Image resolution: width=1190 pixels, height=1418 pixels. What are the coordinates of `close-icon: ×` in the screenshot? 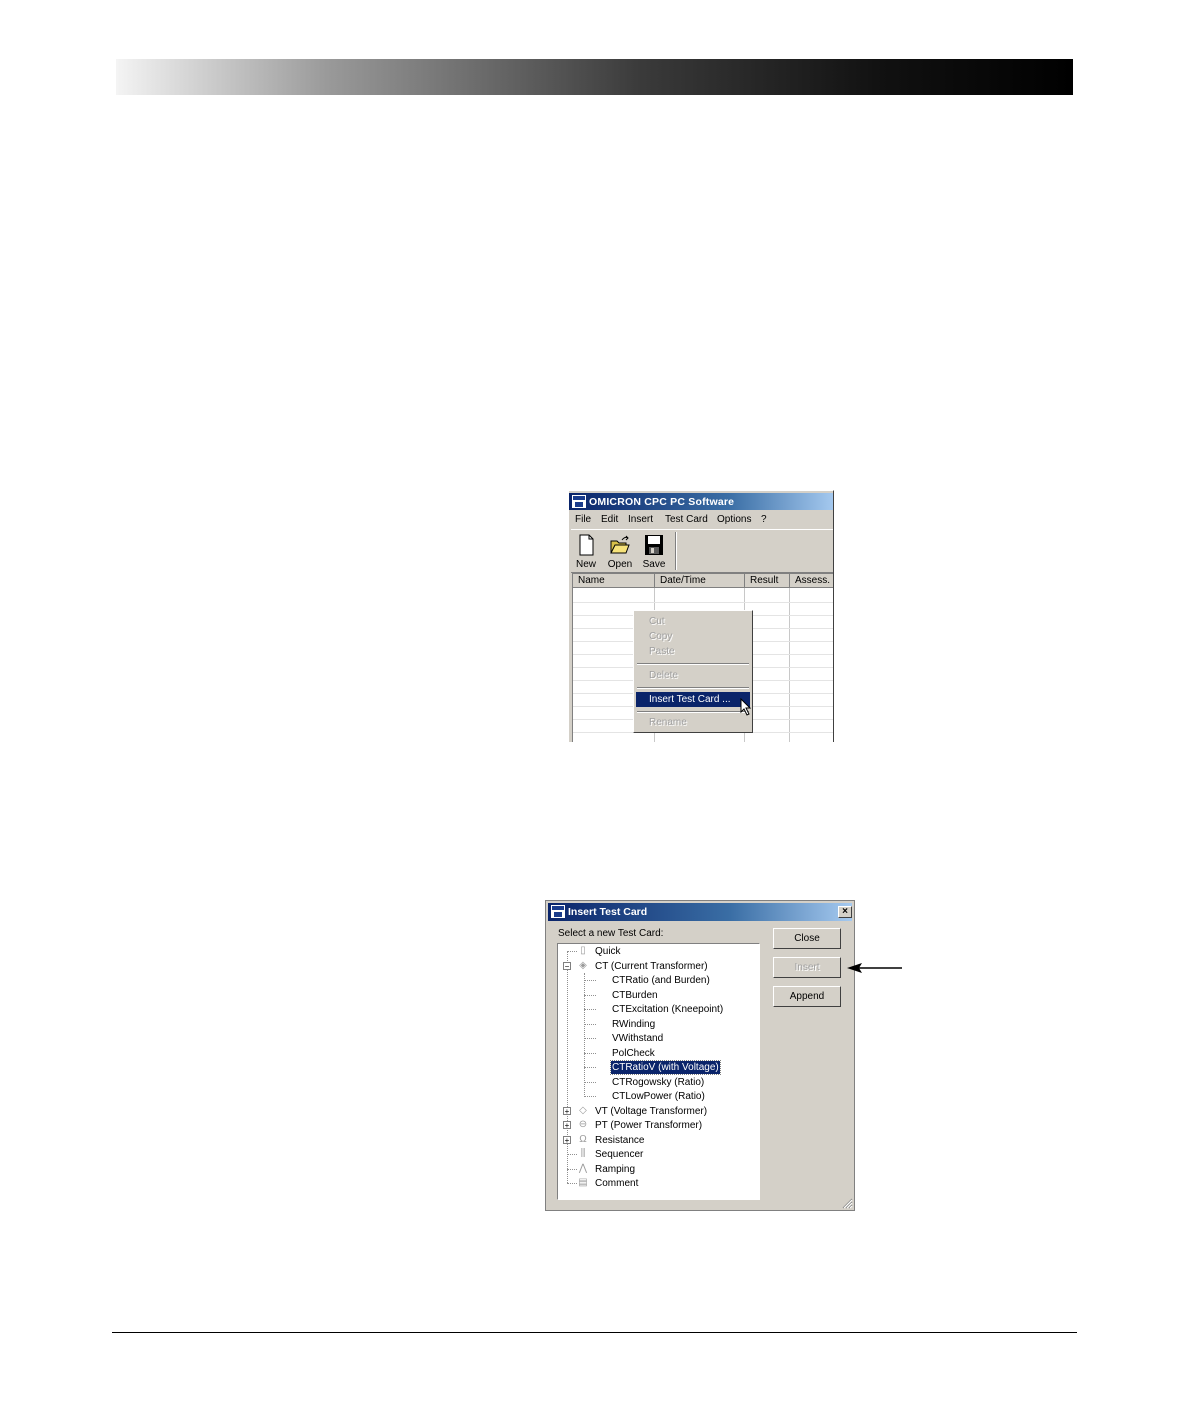 It's located at (845, 912).